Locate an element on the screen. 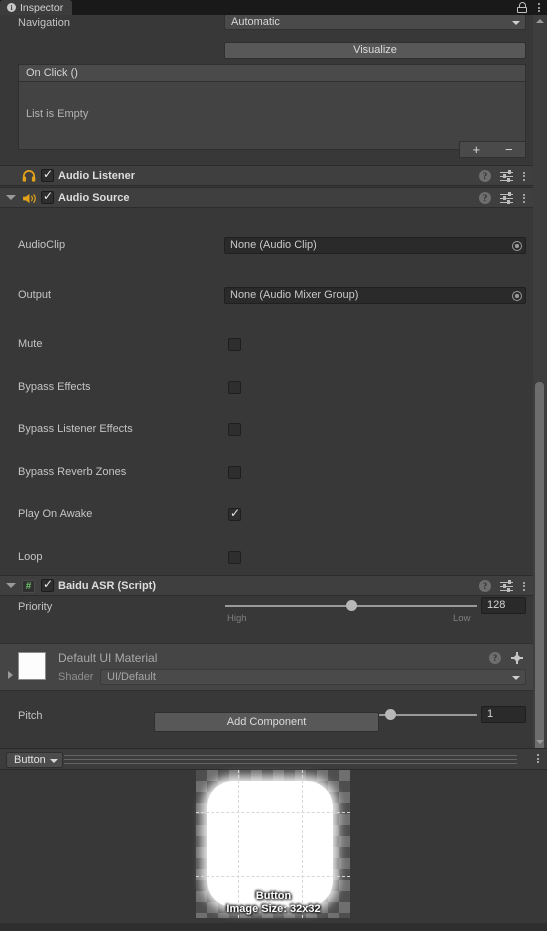 This screenshot has height=931, width=547. preview-drag-handle is located at coordinates (290, 759).